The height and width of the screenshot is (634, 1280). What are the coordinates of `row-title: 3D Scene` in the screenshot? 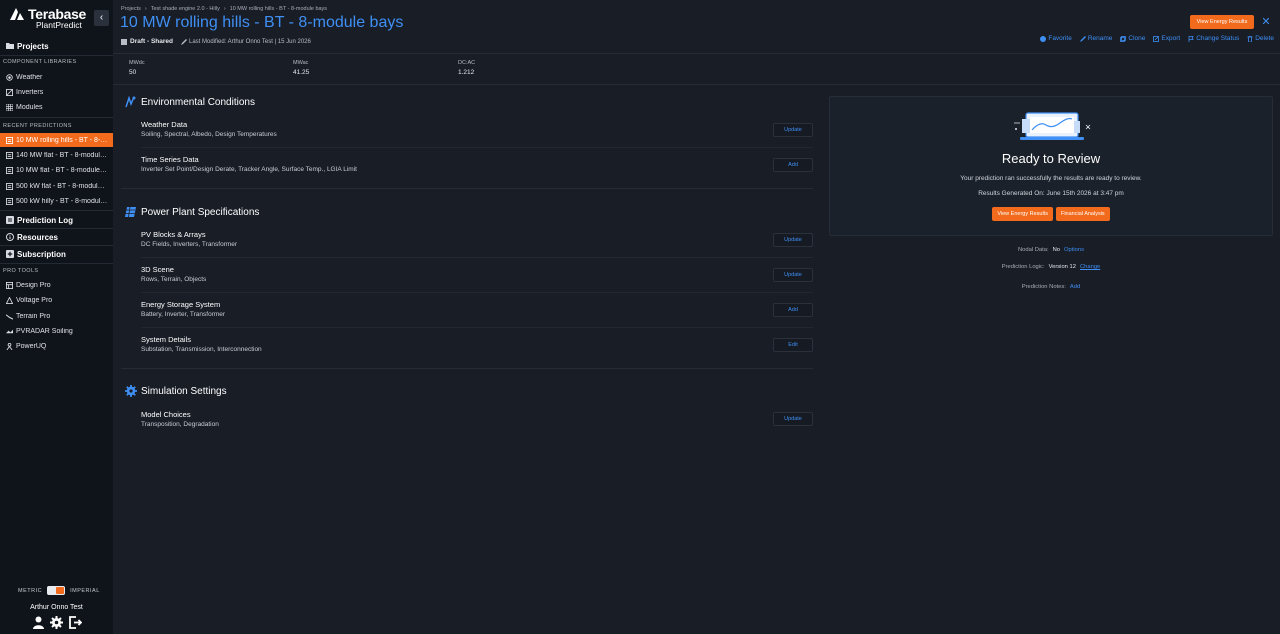 It's located at (157, 269).